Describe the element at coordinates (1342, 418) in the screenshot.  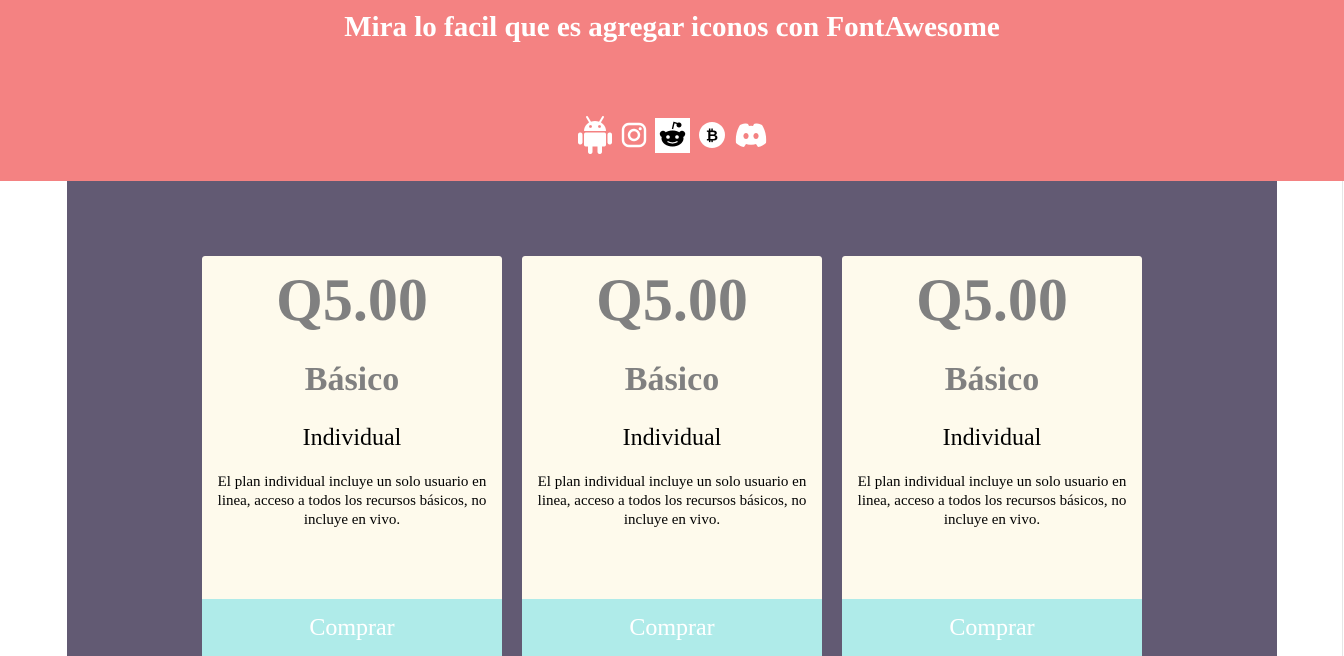
I see `divider` at that location.